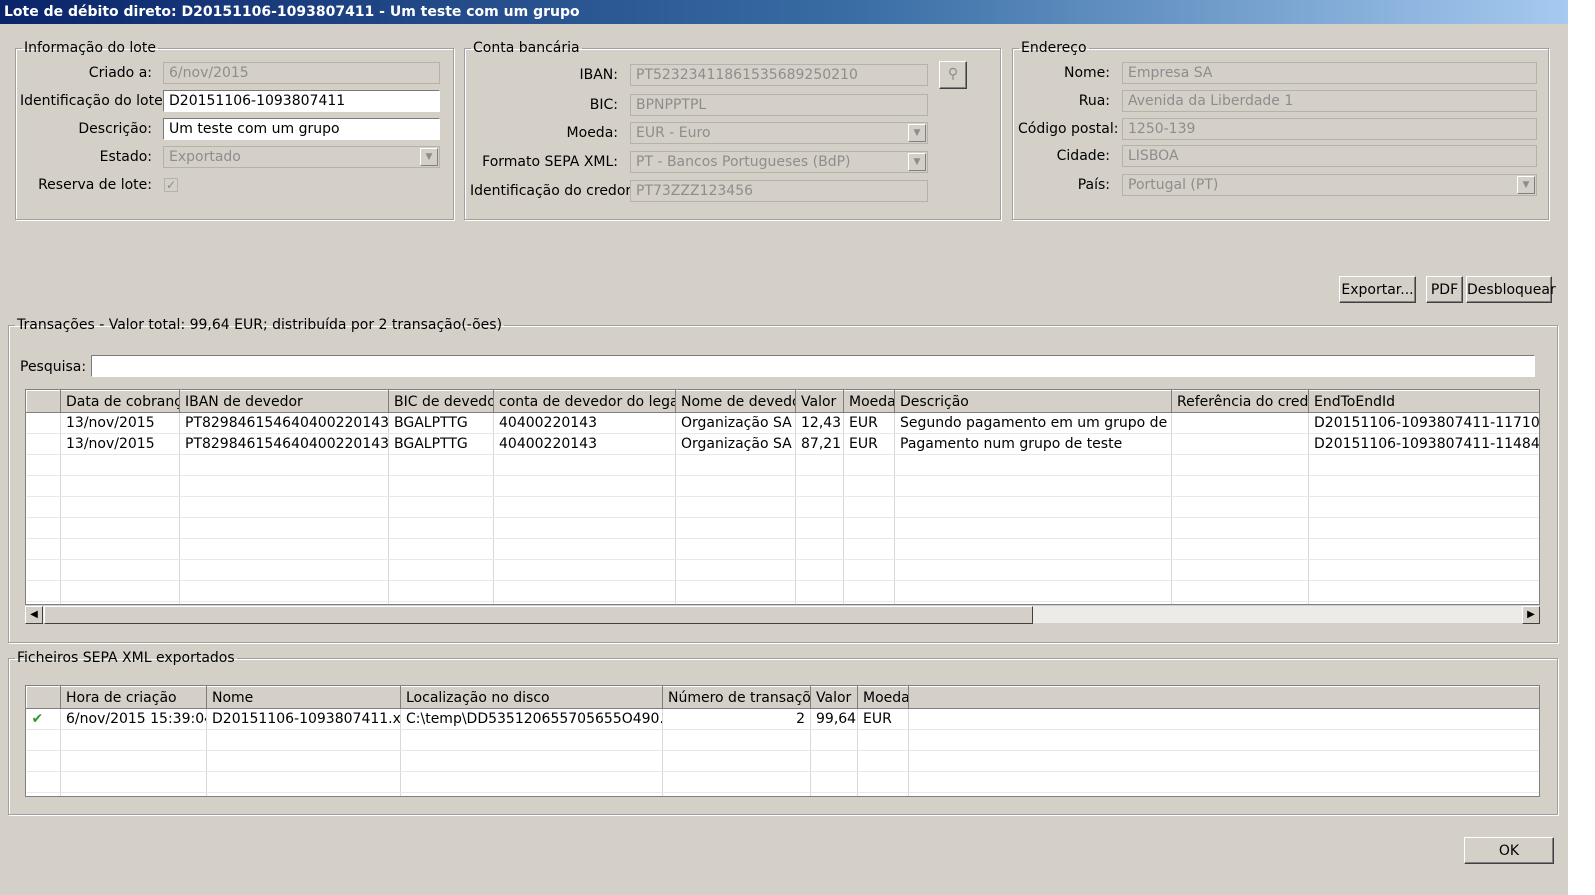 The height and width of the screenshot is (895, 1595). What do you see at coordinates (584, 401) in the screenshot?
I see `tx-column-header: conta de devedor do legado` at bounding box center [584, 401].